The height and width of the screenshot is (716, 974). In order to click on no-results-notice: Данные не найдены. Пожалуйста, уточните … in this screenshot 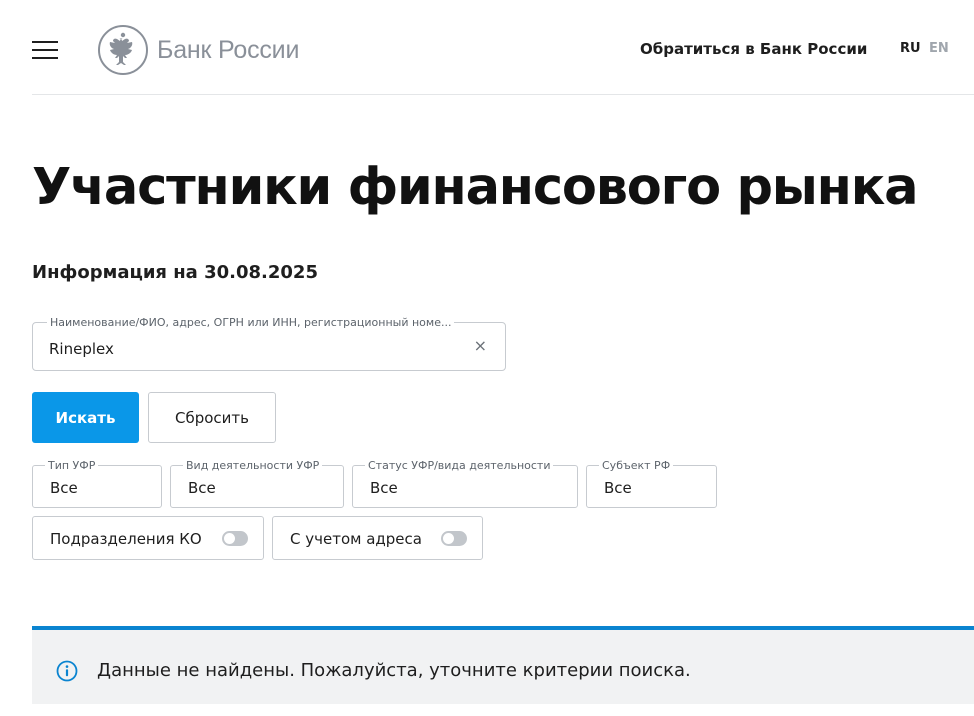, I will do `click(503, 665)`.